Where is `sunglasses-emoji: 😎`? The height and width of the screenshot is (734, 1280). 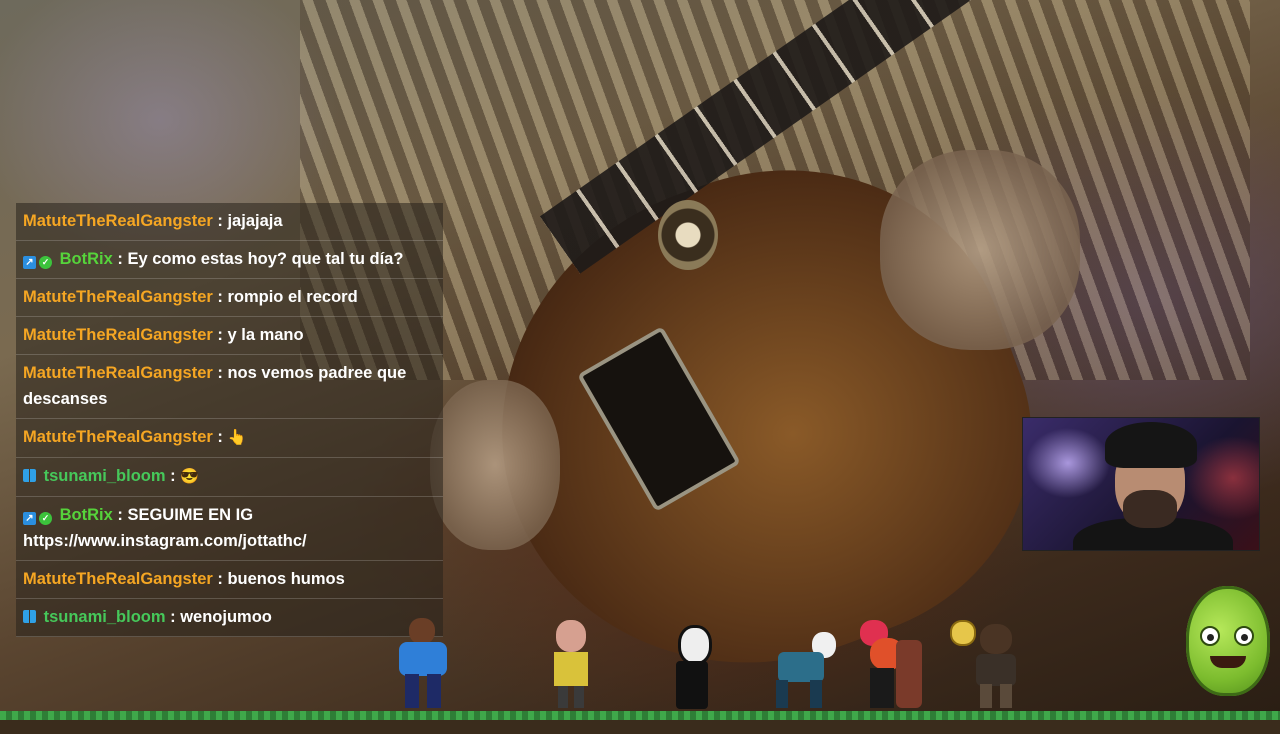
sunglasses-emoji: 😎 is located at coordinates (189, 476).